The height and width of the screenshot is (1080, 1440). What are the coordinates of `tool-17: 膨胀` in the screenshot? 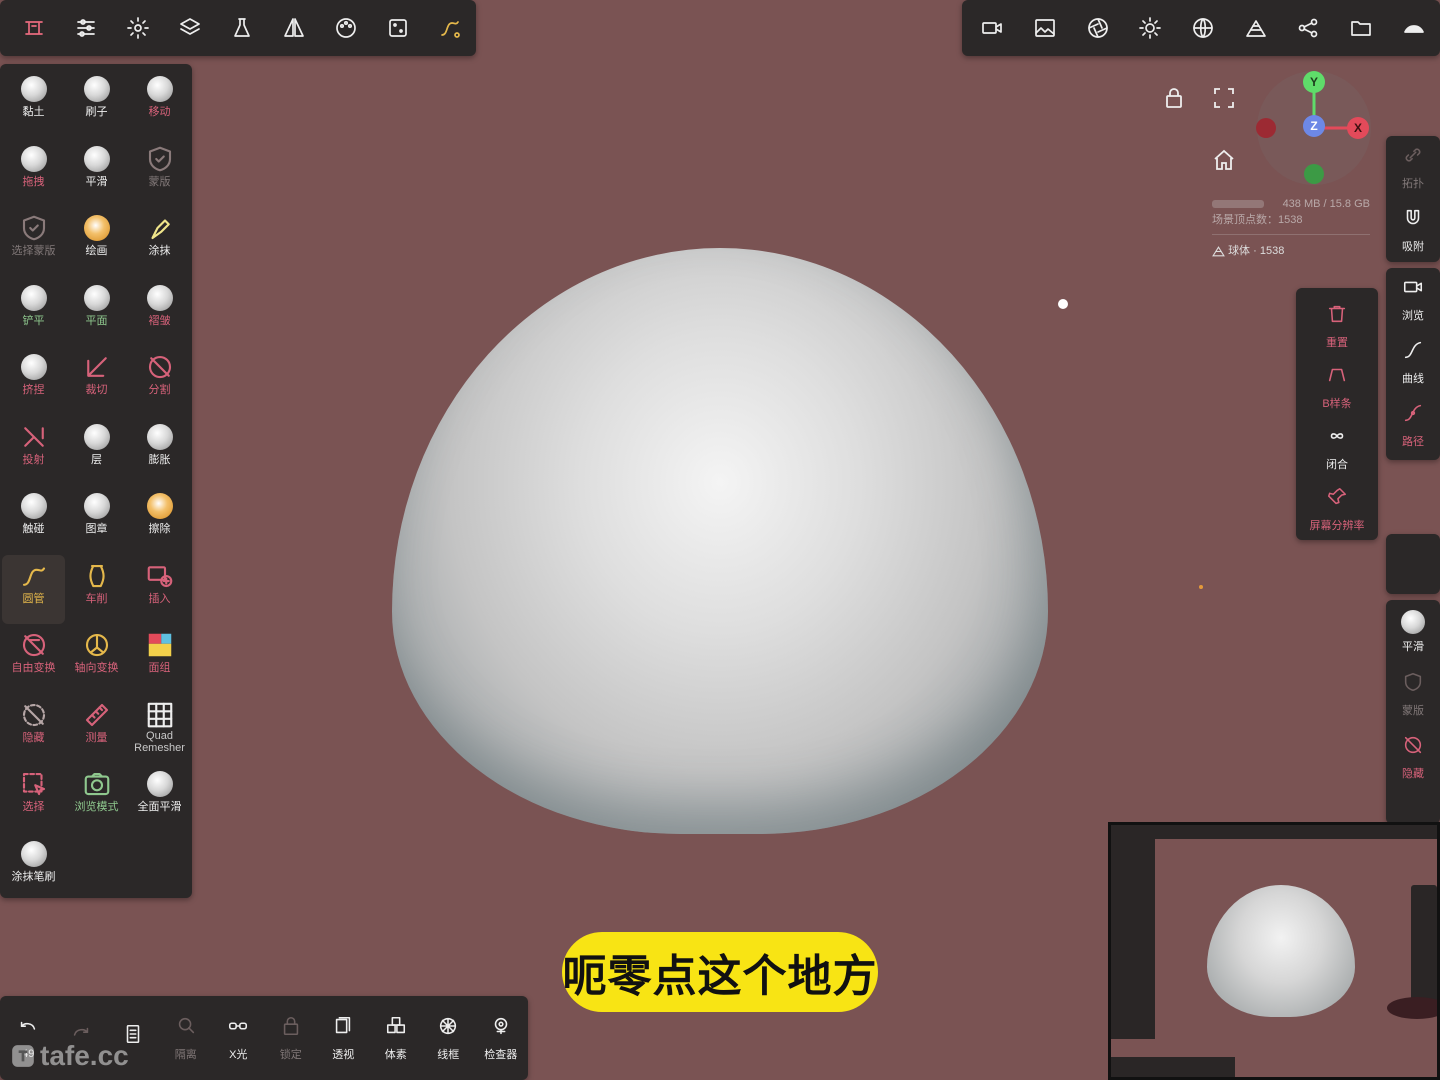 It's located at (159, 451).